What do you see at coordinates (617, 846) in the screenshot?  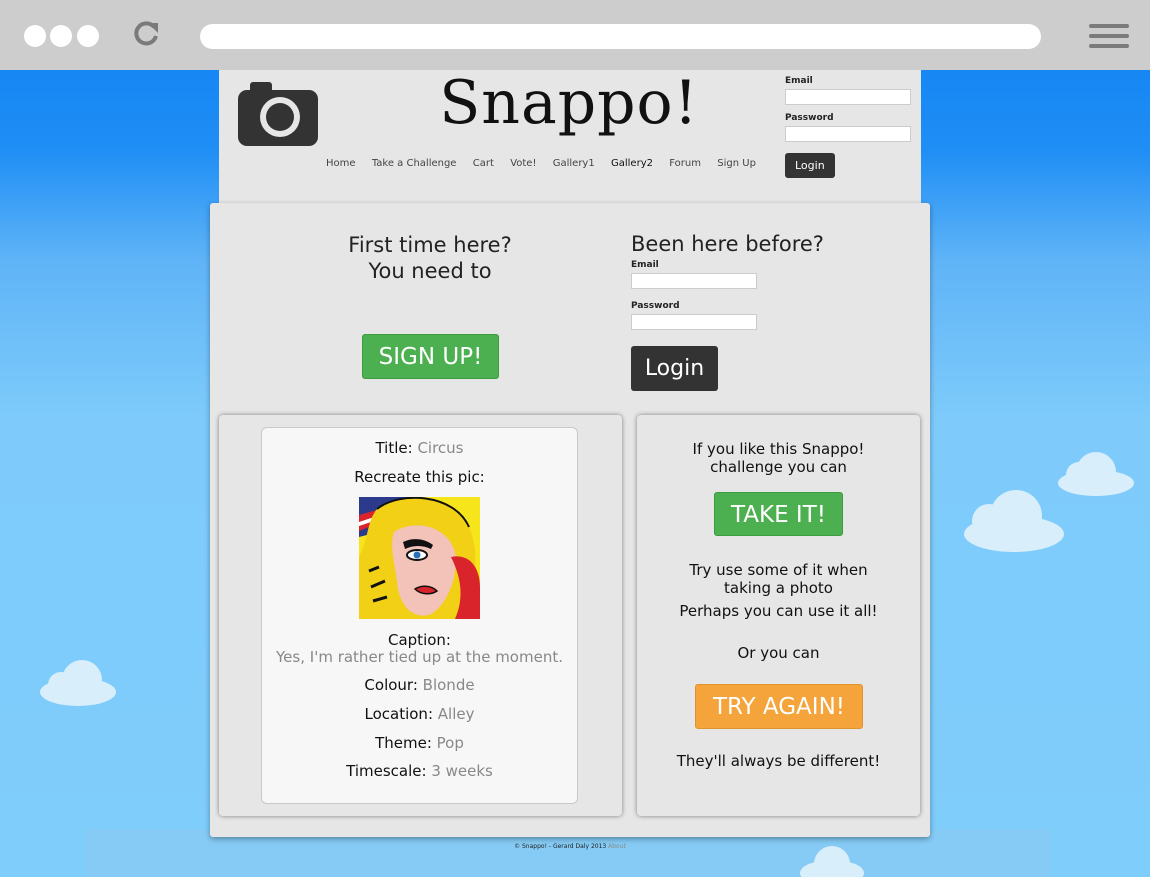 I see `footer-about-link: About` at bounding box center [617, 846].